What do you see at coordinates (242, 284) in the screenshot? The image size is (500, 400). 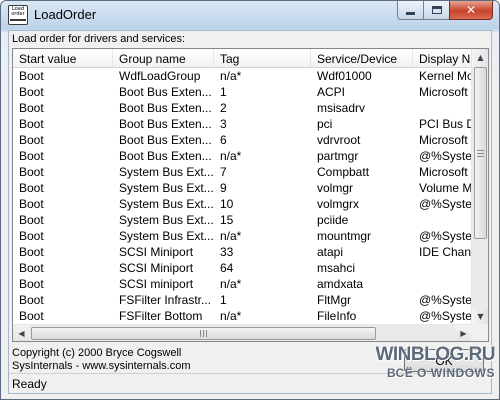 I see `table-row: Boot SCSI miniport n/a* amdxata` at bounding box center [242, 284].